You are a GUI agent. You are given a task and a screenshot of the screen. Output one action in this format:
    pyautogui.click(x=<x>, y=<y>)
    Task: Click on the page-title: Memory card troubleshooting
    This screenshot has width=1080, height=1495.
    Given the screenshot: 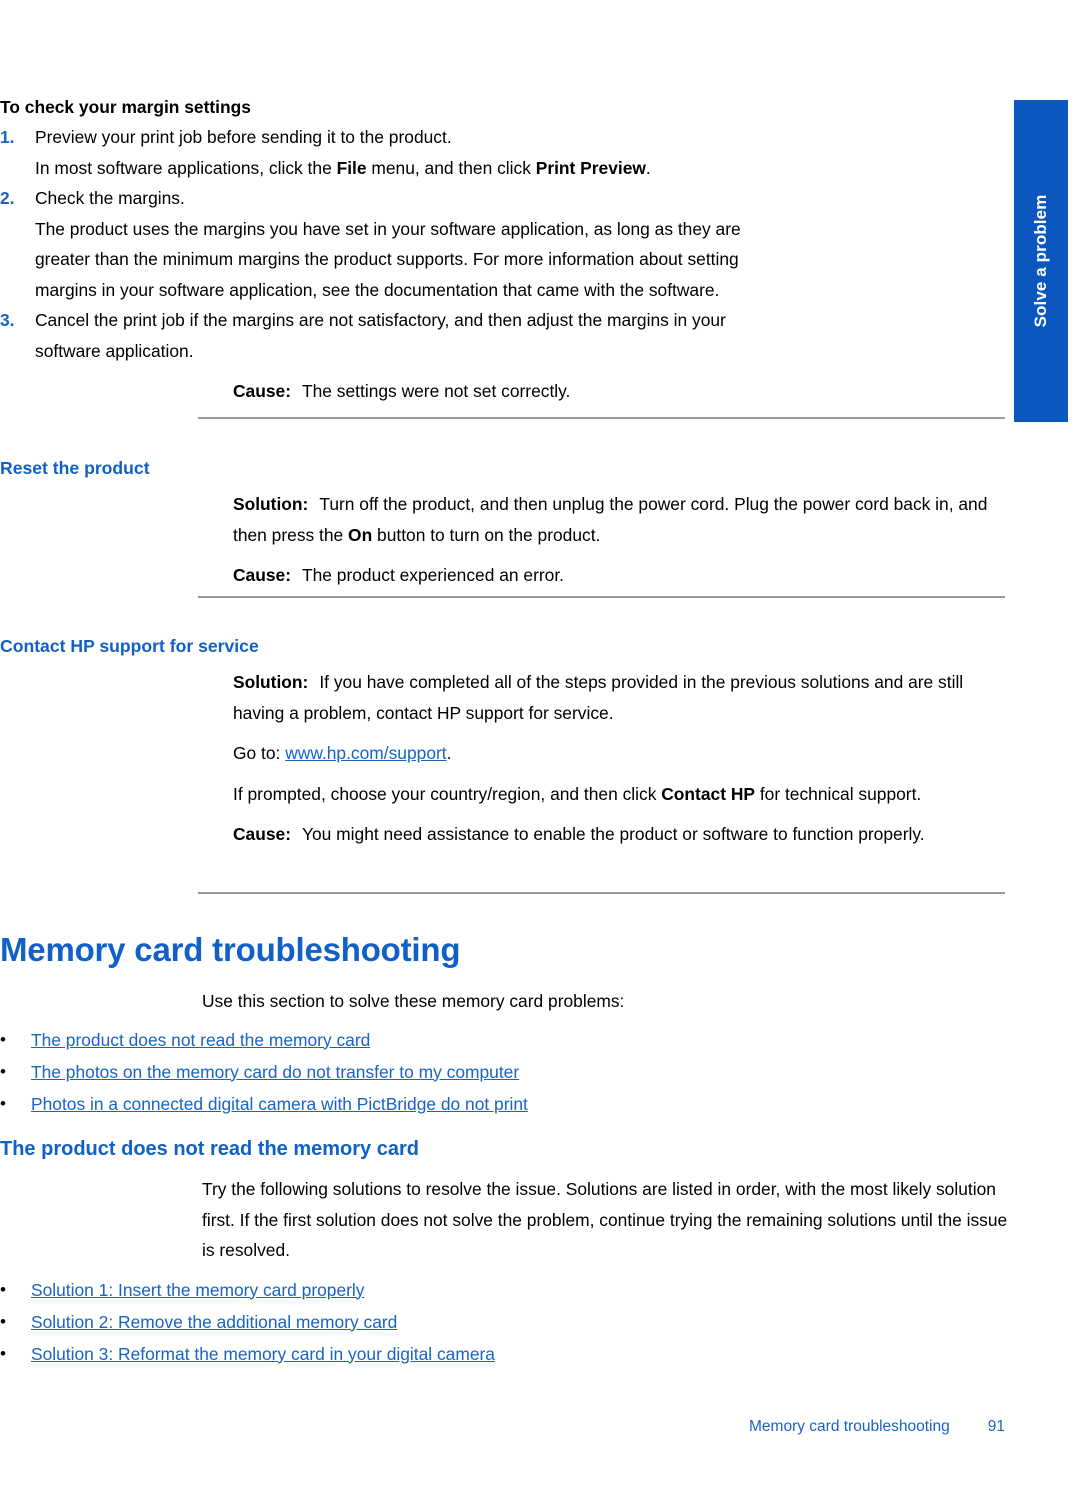 What is the action you would take?
    pyautogui.click(x=230, y=949)
    